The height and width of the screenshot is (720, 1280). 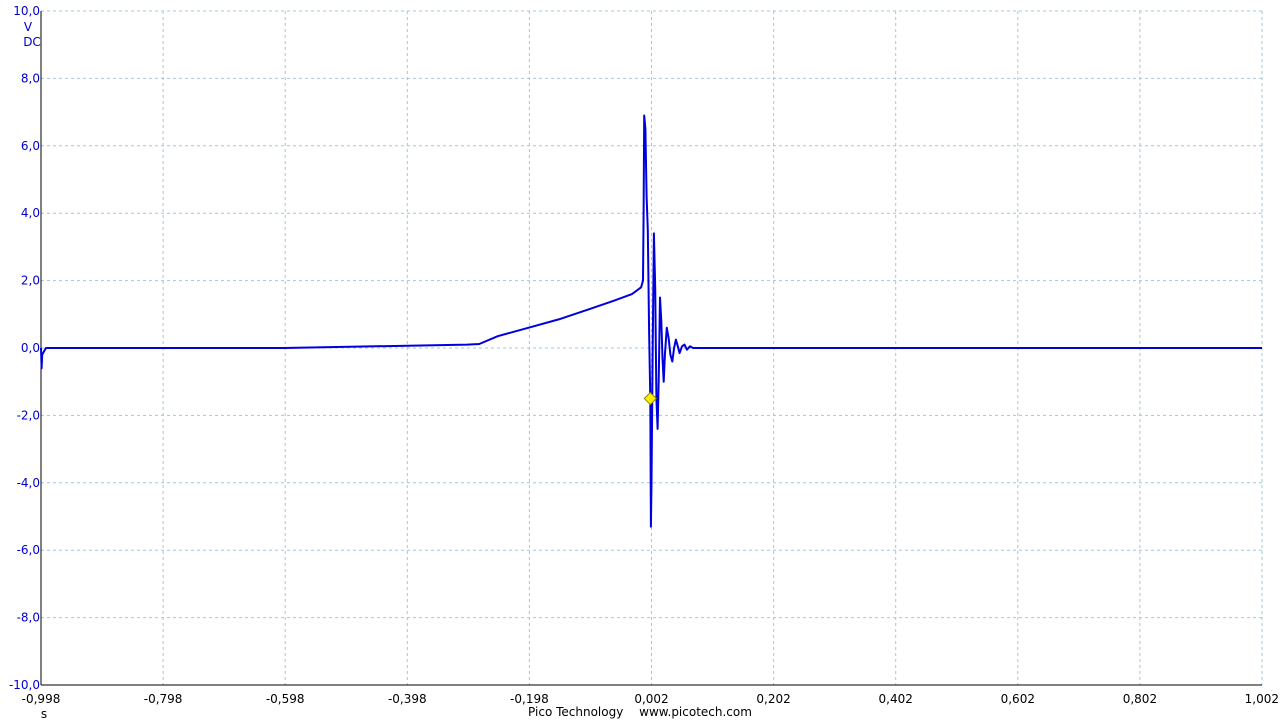 What do you see at coordinates (773, 699) in the screenshot?
I see `x-tick-label: 0,202` at bounding box center [773, 699].